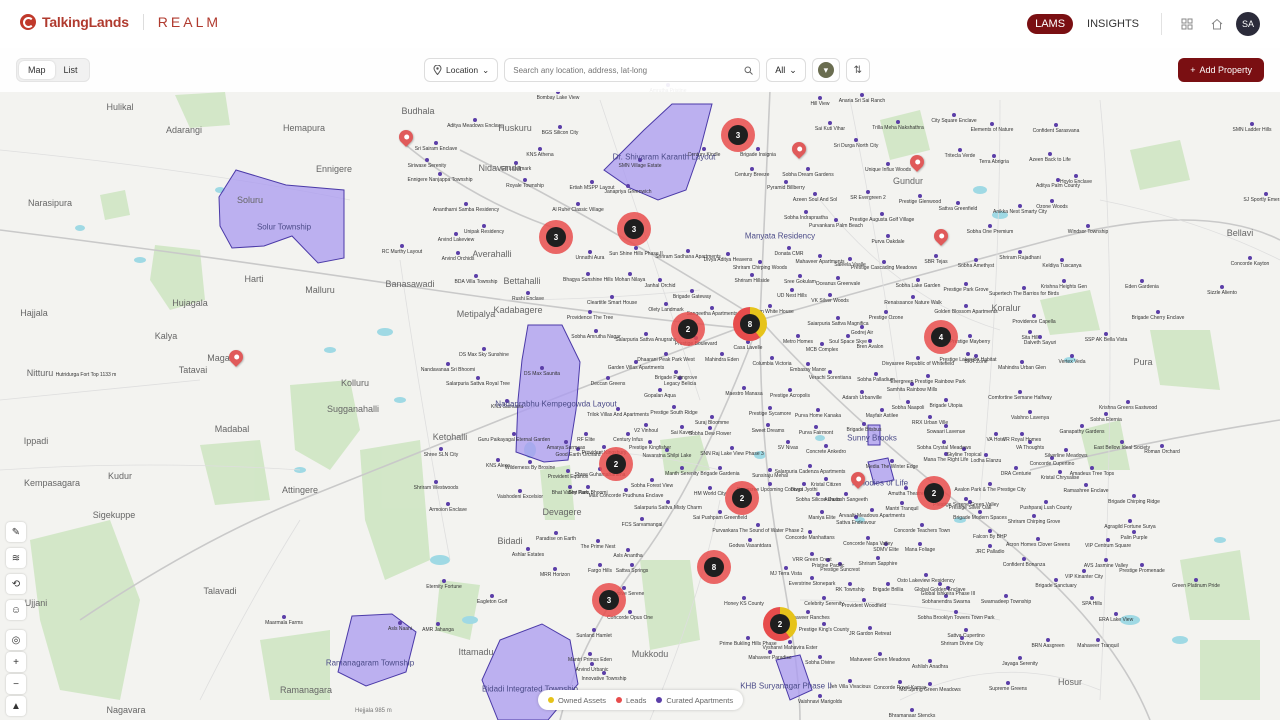 The height and width of the screenshot is (720, 1280). Describe the element at coordinates (786, 70) in the screenshot. I see `type-filter-select: All ⌄` at that location.